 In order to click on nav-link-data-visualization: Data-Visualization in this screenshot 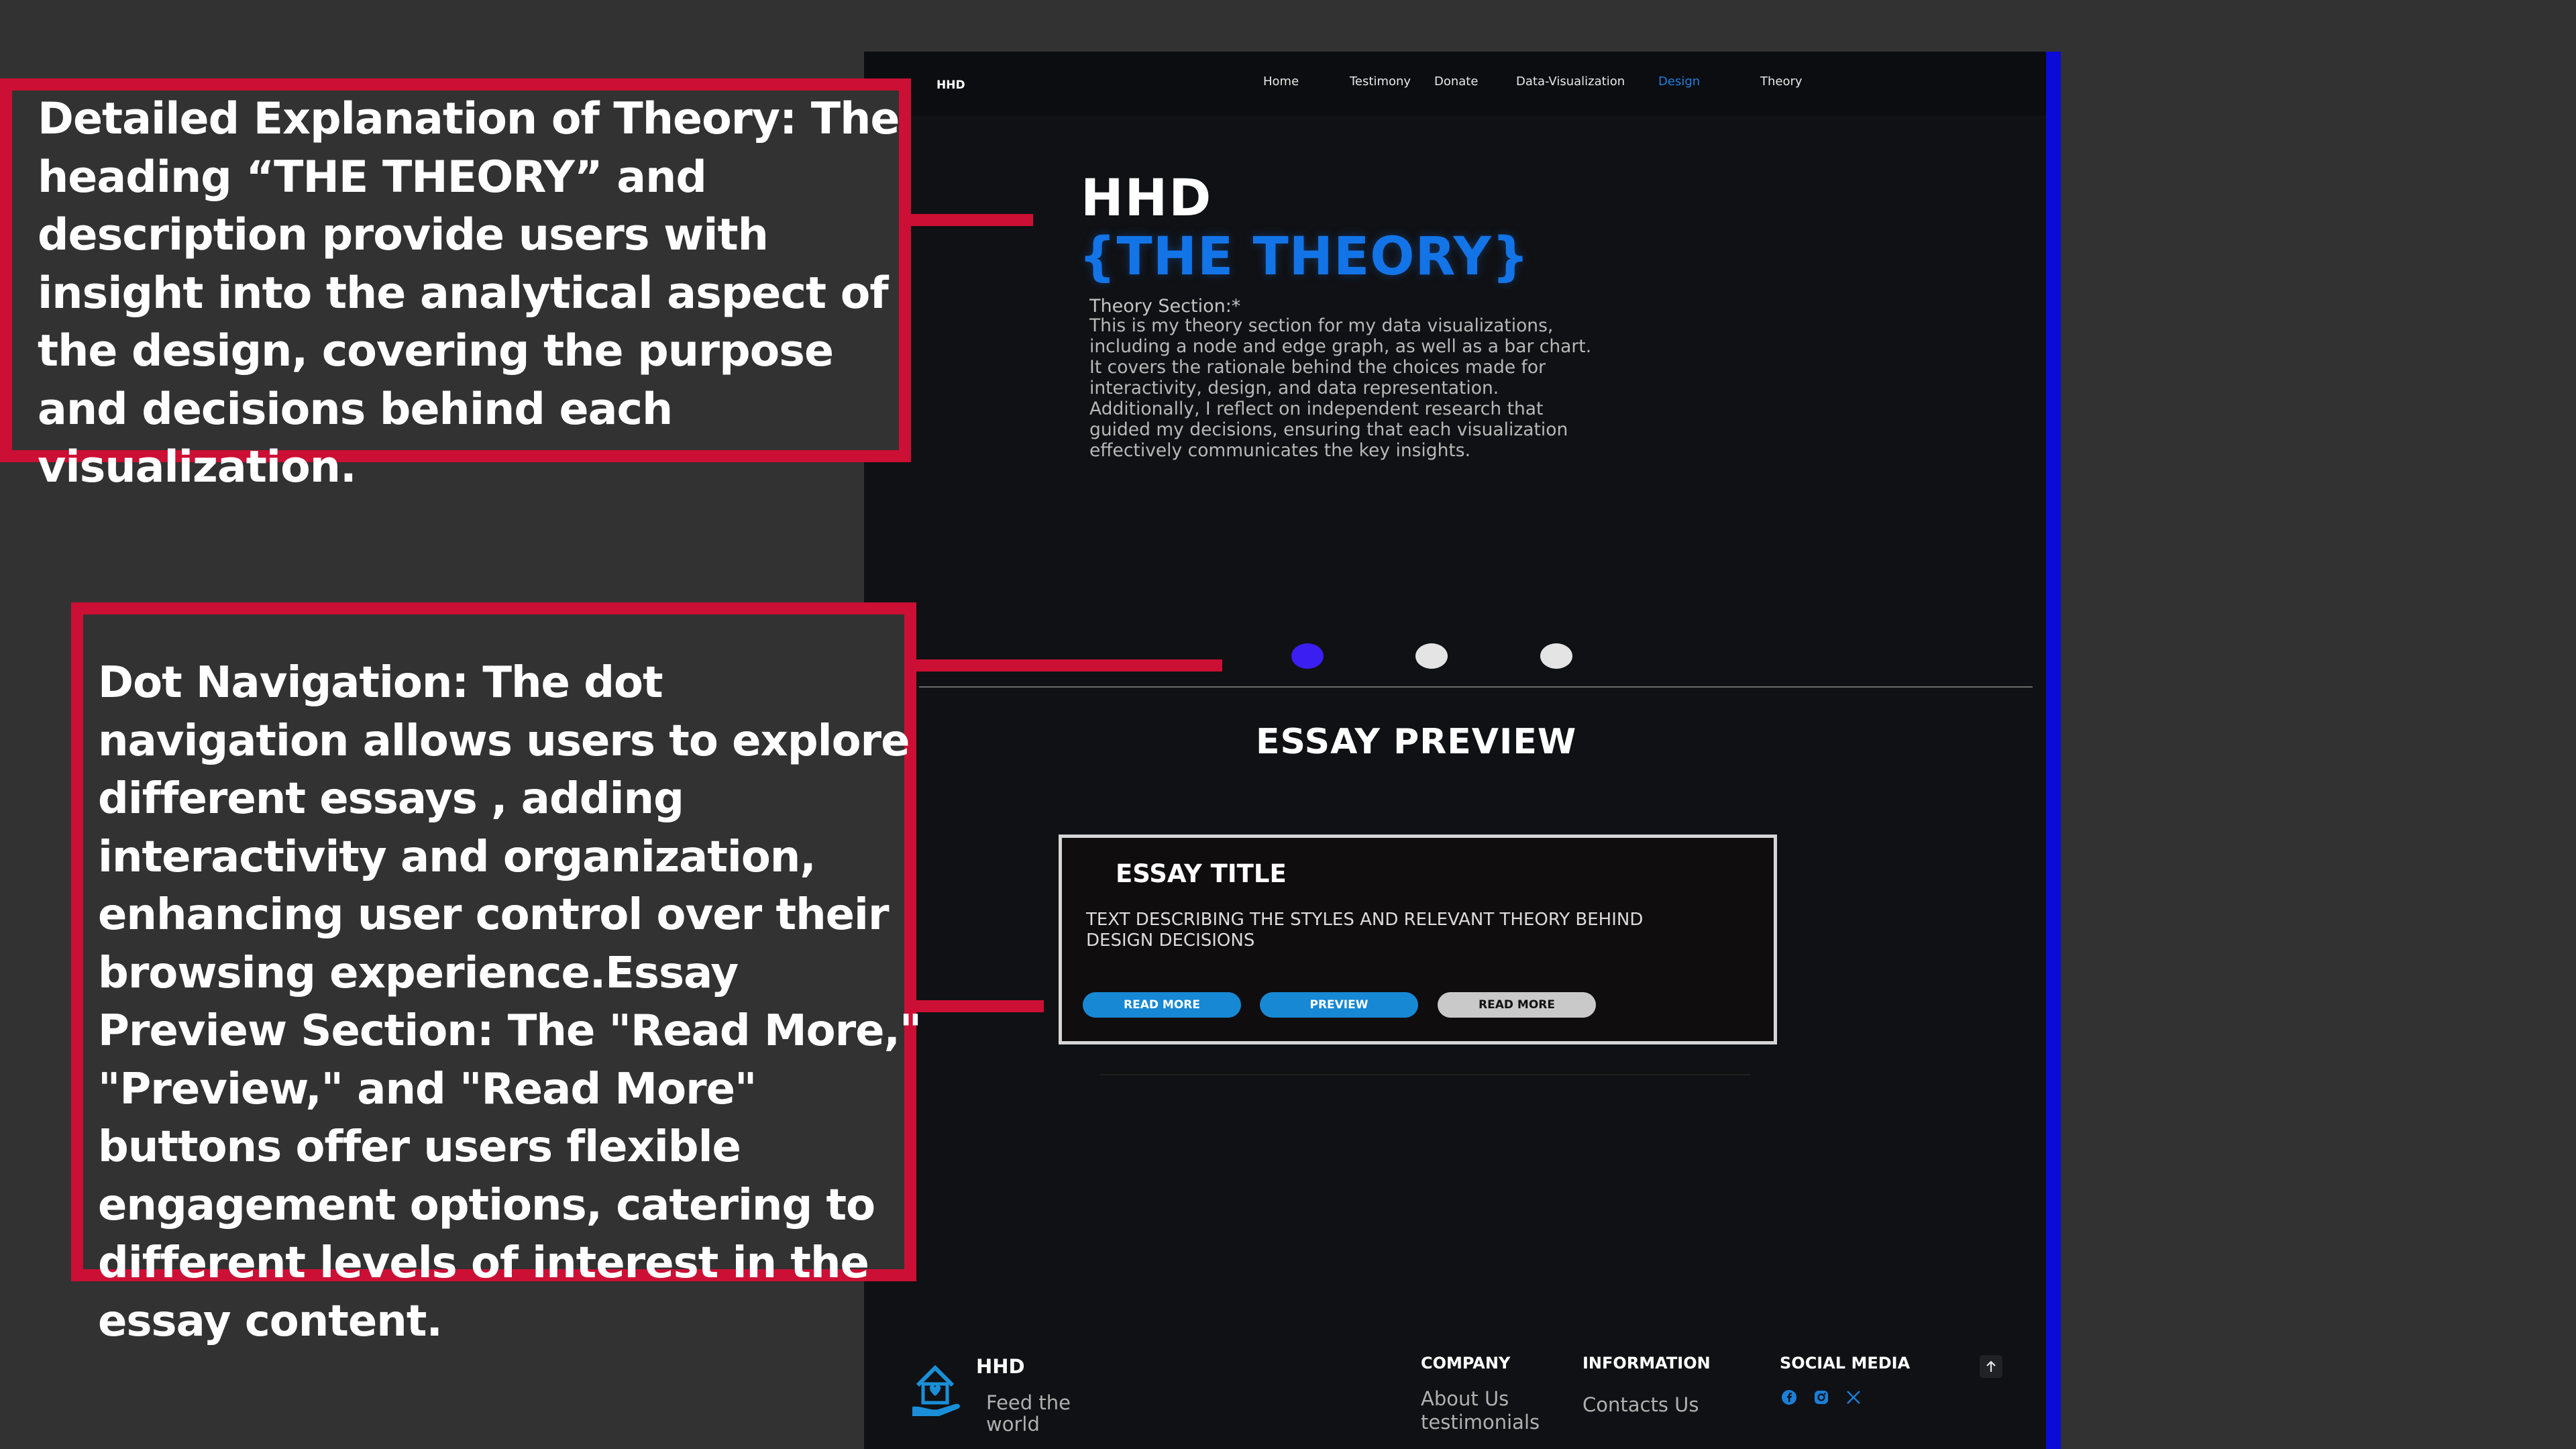, I will do `click(1570, 81)`.